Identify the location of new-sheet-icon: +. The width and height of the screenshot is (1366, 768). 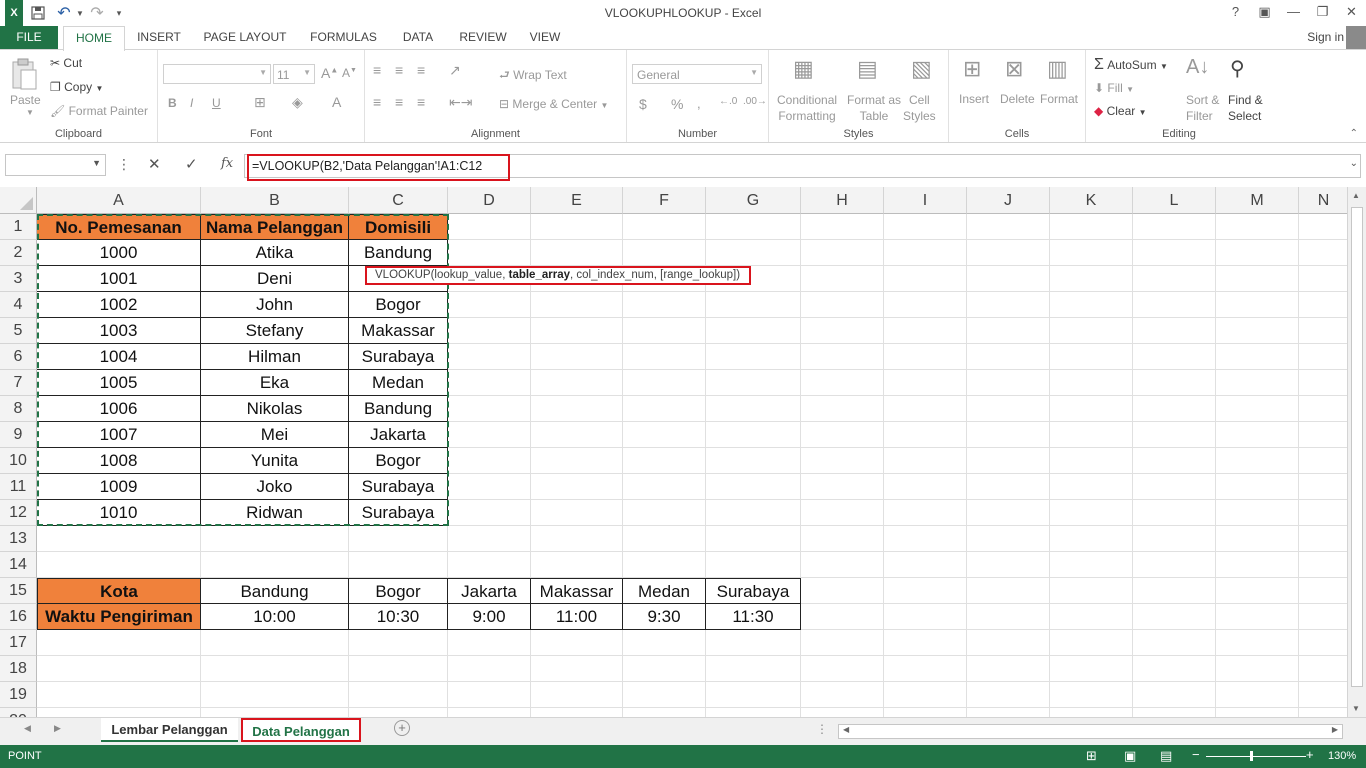
(402, 728).